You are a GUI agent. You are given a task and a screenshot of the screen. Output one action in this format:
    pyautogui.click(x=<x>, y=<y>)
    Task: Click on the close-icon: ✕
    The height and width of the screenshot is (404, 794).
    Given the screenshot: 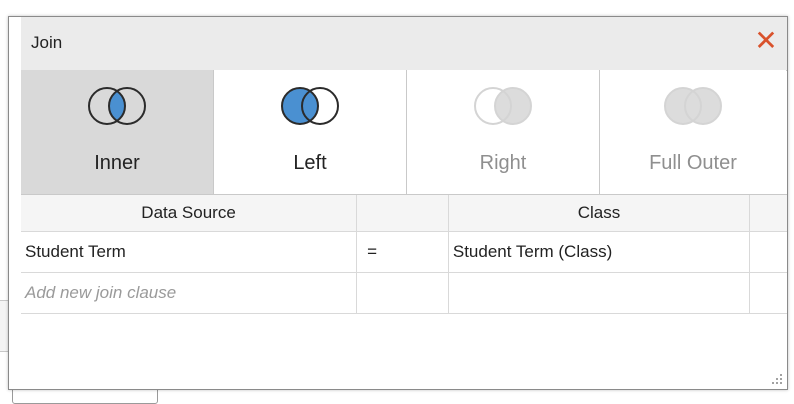 What is the action you would take?
    pyautogui.click(x=766, y=41)
    